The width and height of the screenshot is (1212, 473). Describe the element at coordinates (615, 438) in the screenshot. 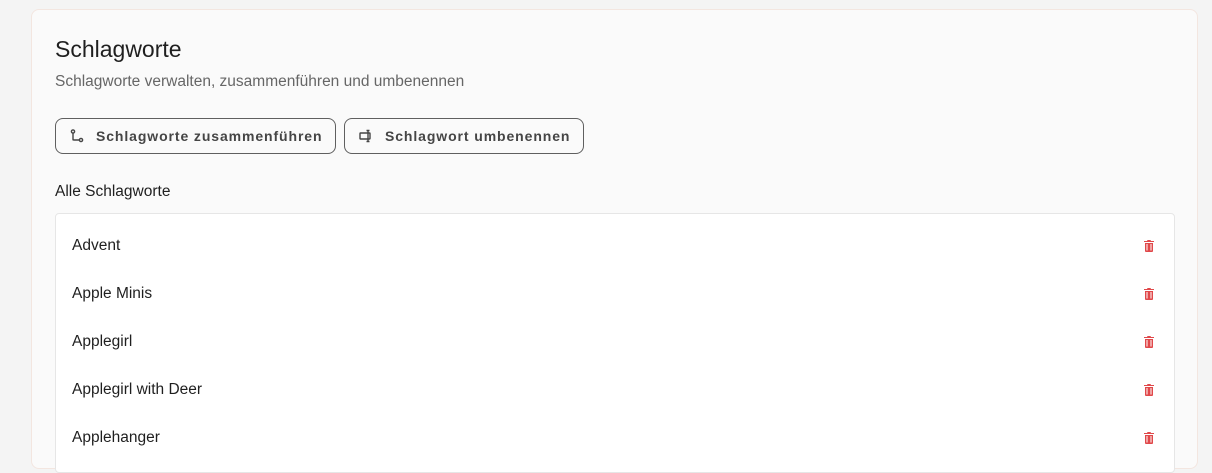

I see `list-item: Applehanger` at that location.